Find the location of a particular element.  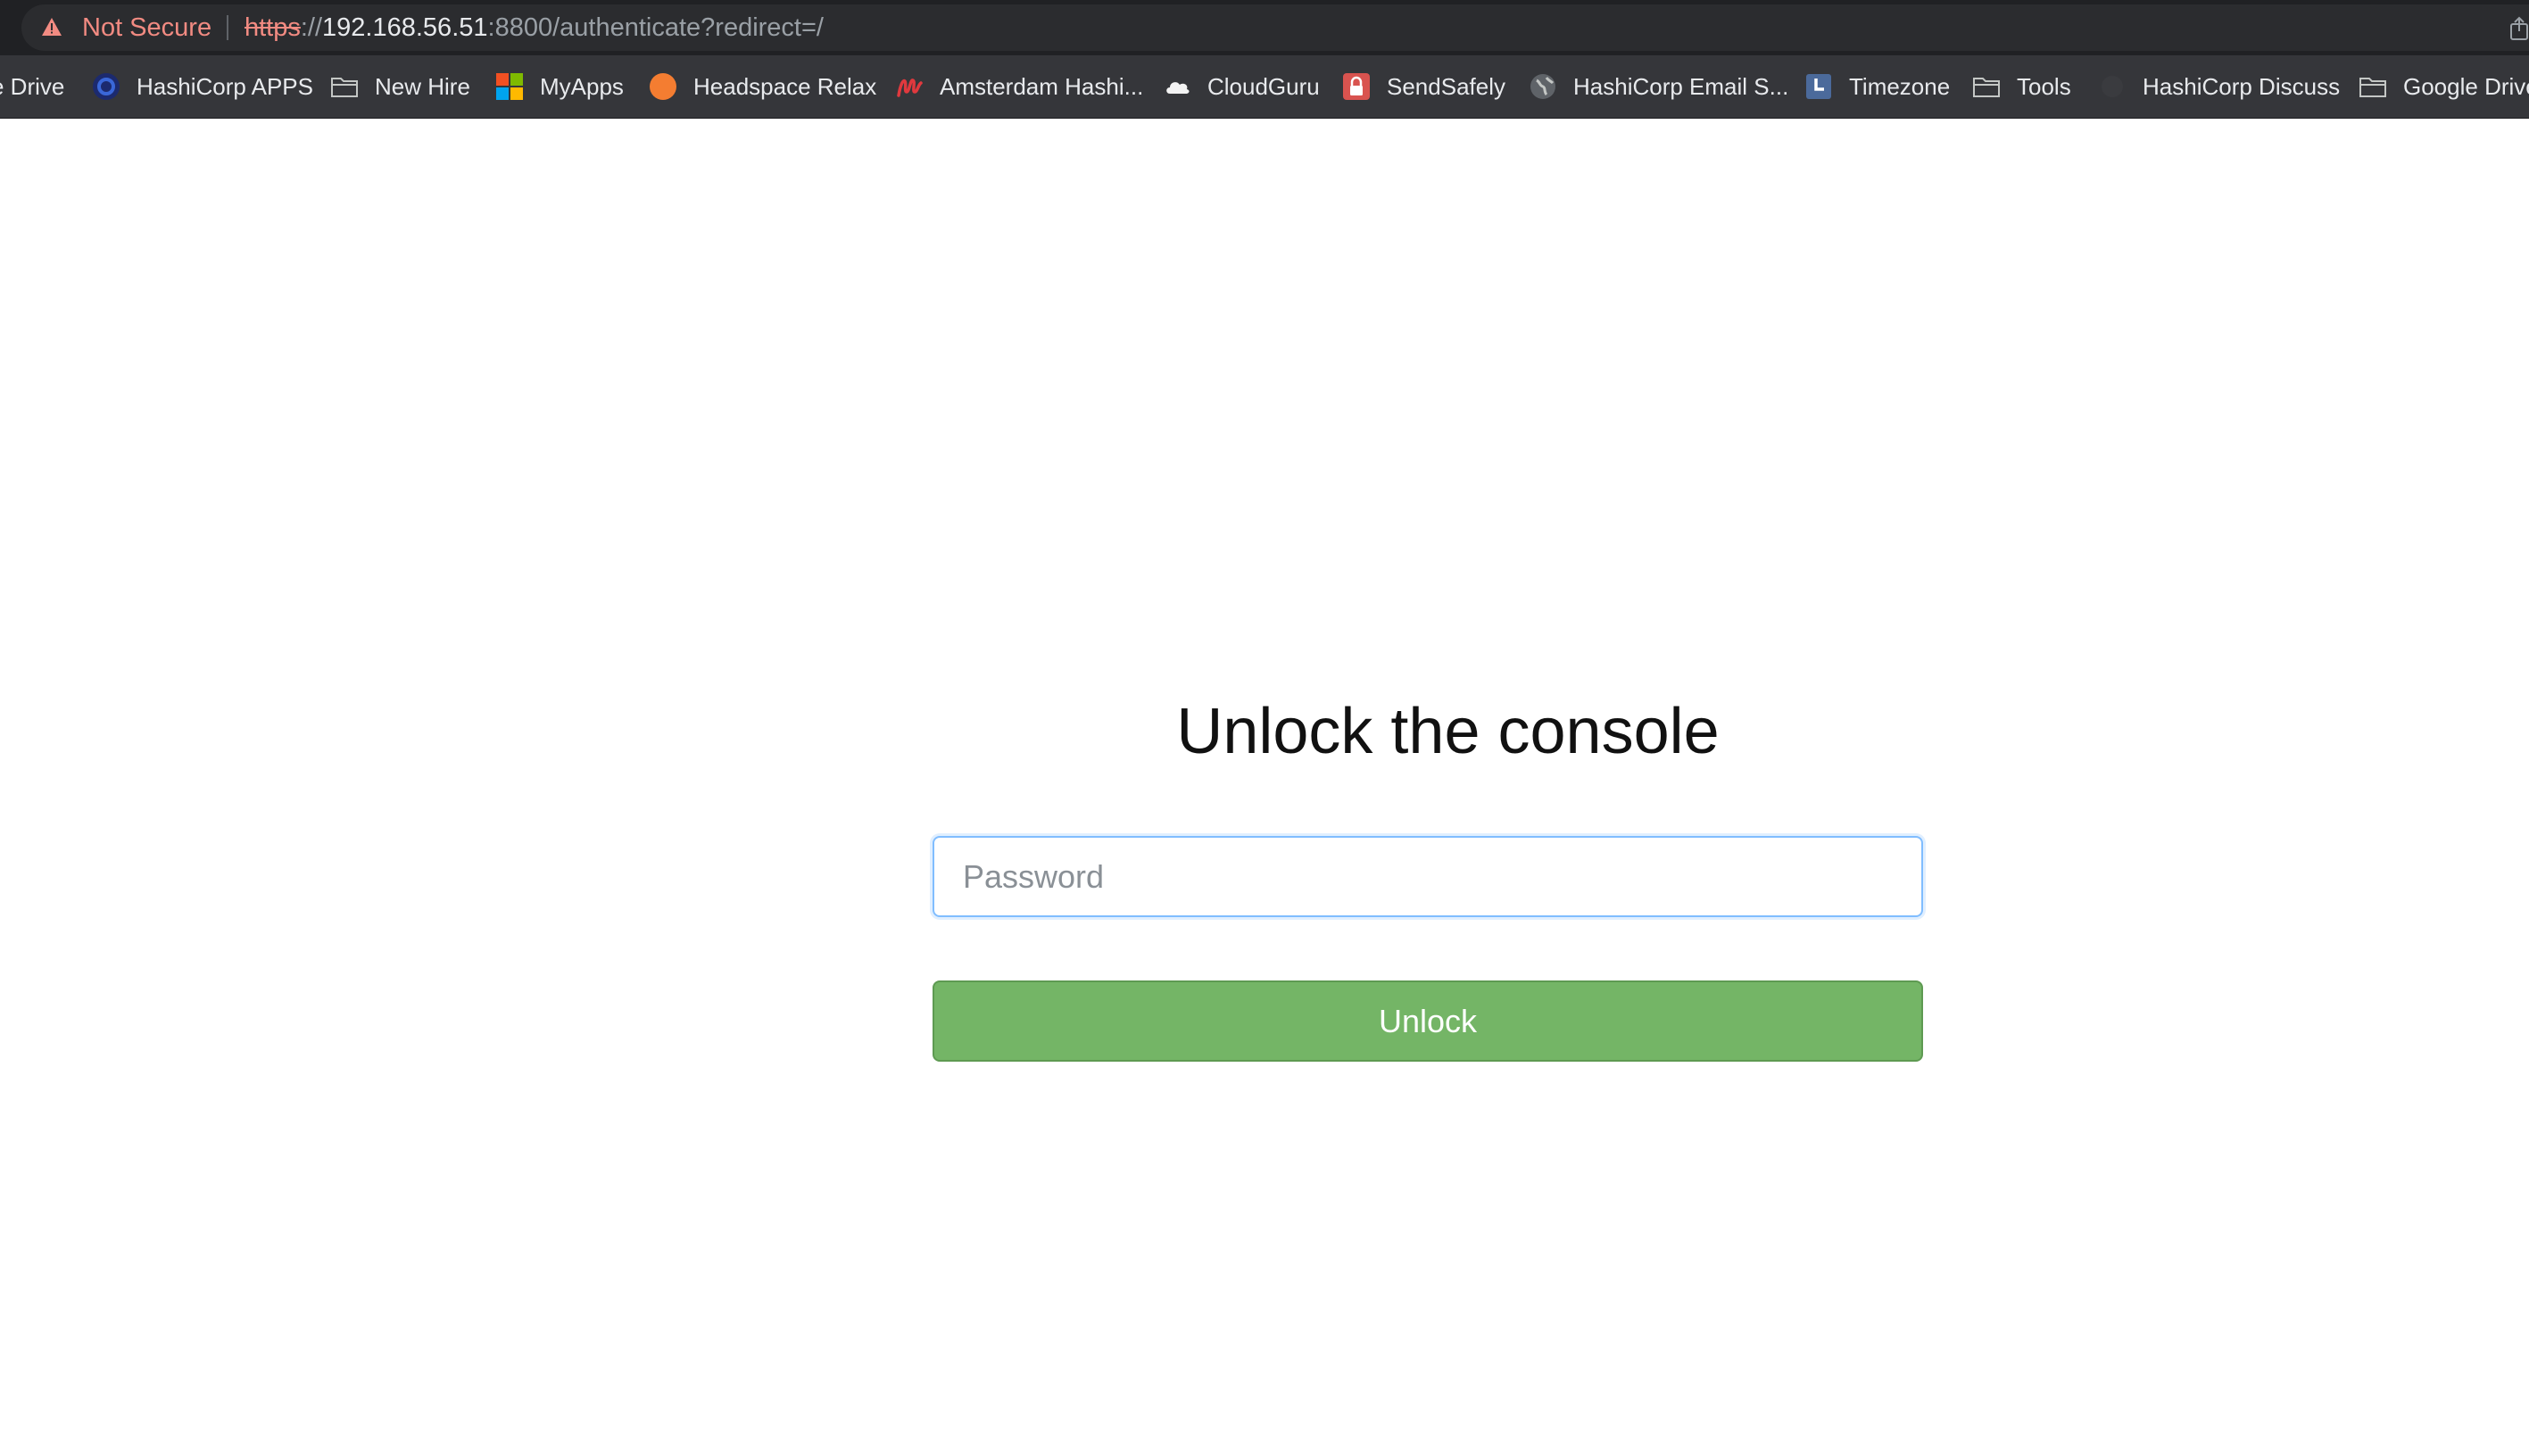

bookmark-tools: Tools is located at coordinates (2022, 86).